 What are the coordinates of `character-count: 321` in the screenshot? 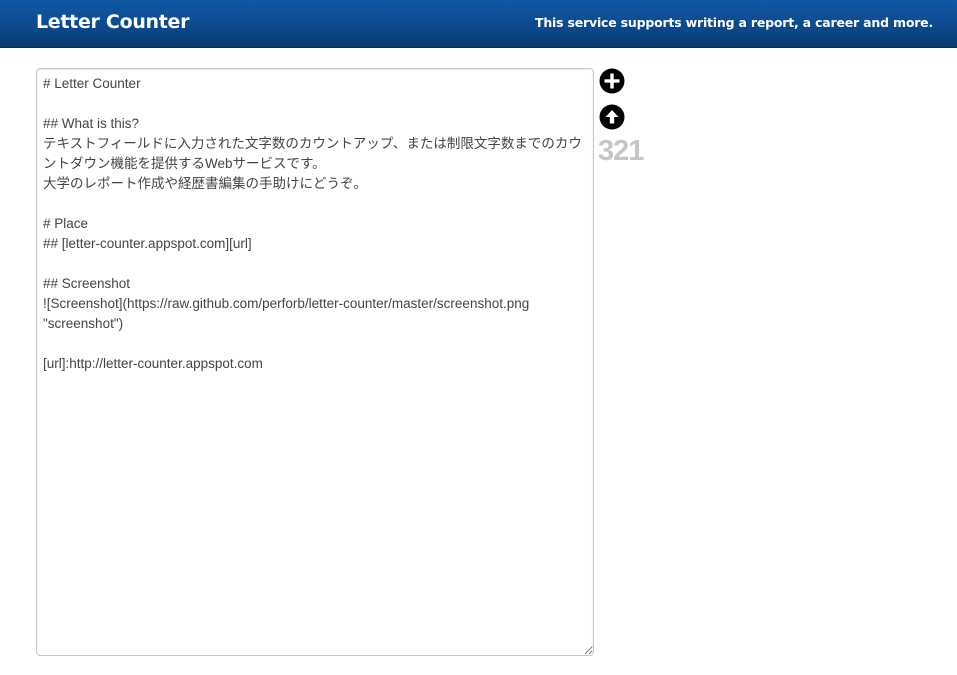 It's located at (621, 151).